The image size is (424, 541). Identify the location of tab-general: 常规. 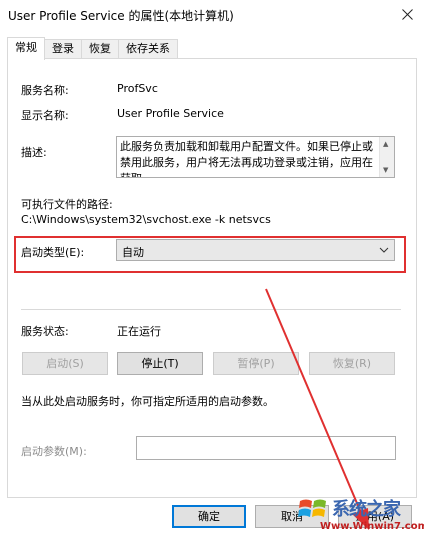
(26, 48).